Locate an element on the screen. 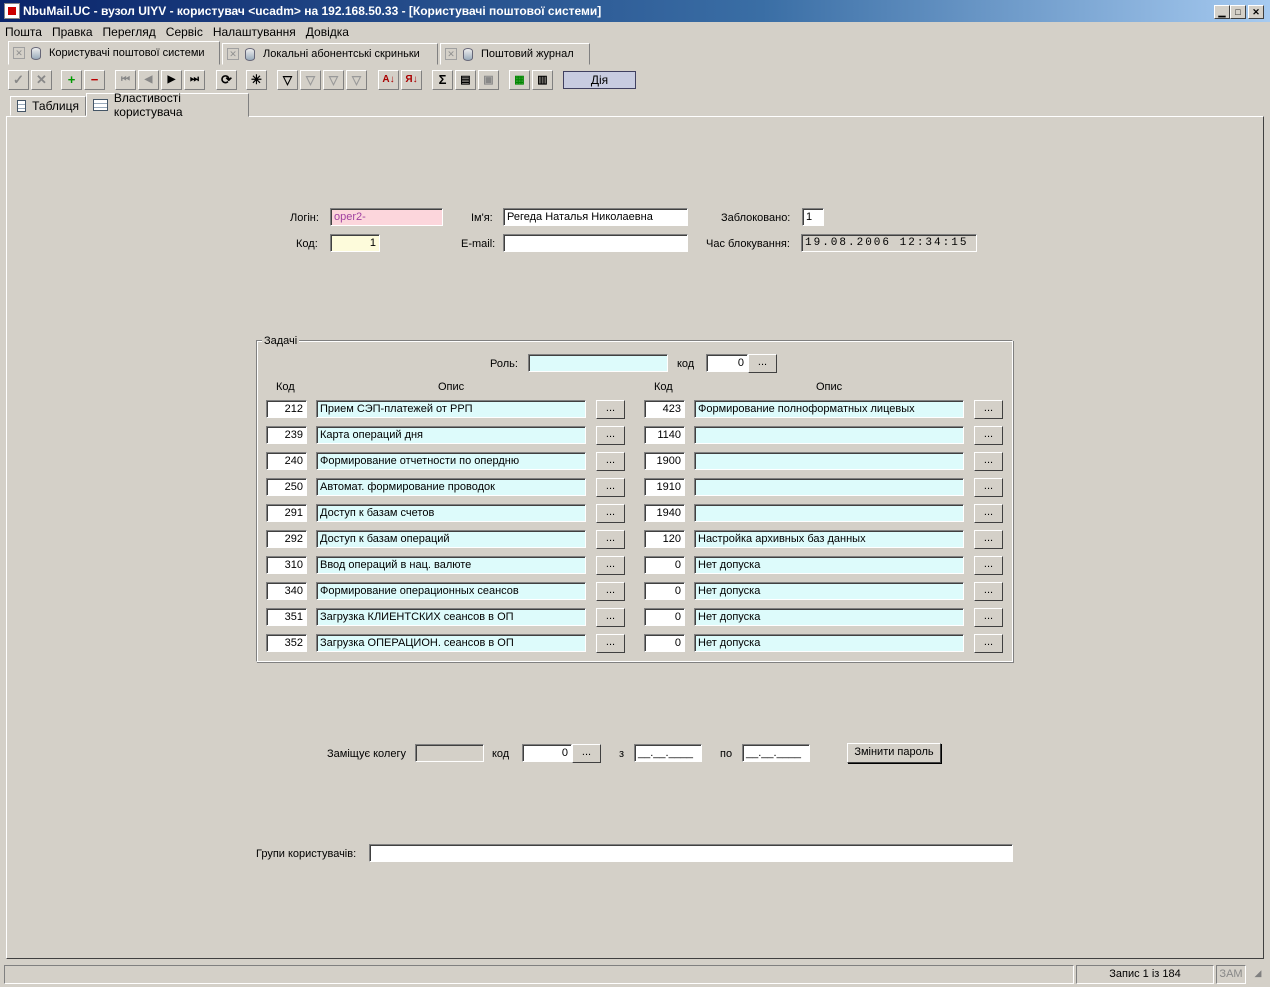 This screenshot has width=1270, height=987. task-description-field: Настройка архивных баз данных is located at coordinates (829, 539).